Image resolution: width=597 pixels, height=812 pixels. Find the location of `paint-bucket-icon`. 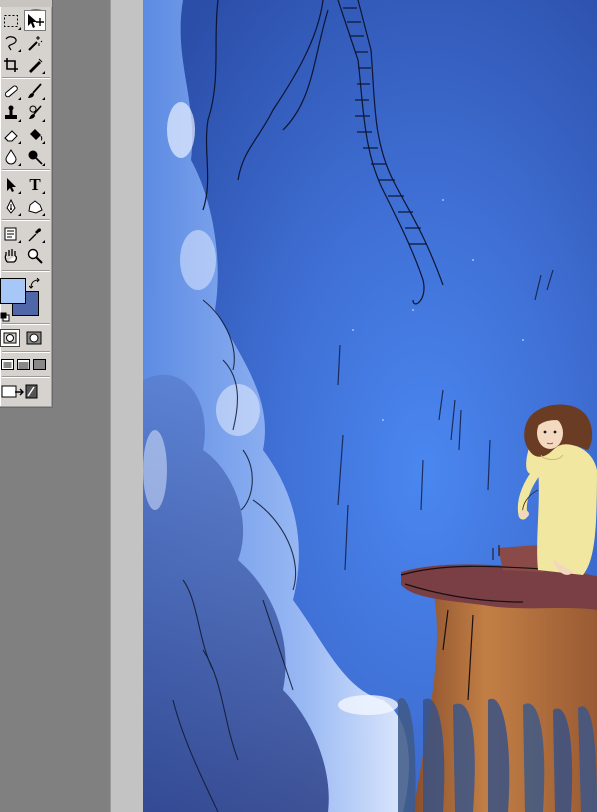

paint-bucket-icon is located at coordinates (35, 134).